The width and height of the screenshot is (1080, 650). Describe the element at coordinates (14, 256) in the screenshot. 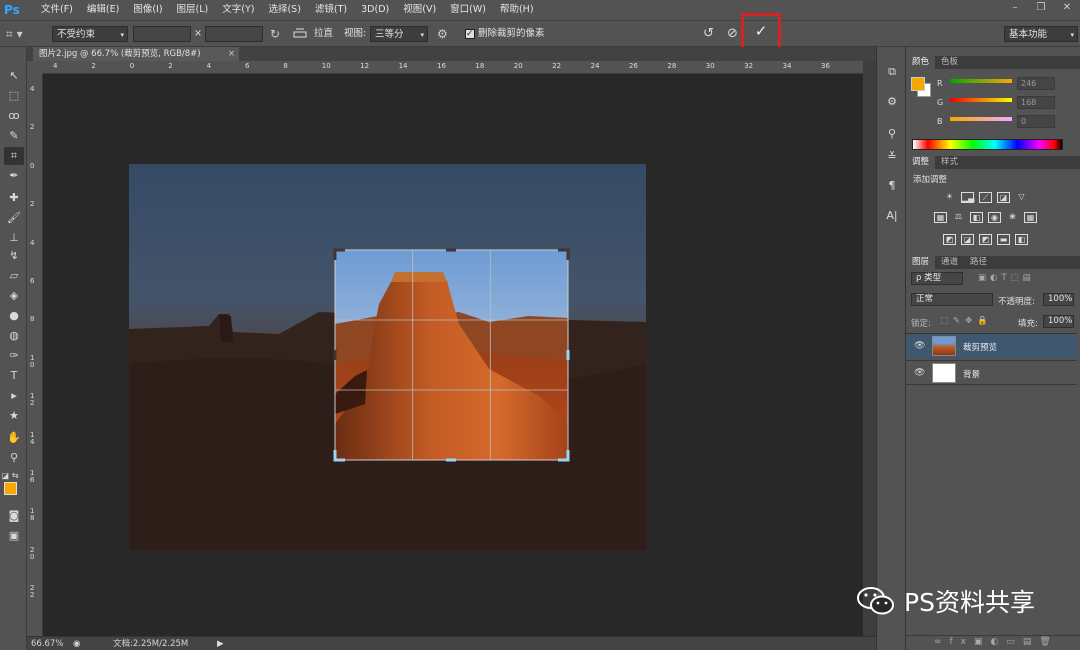

I see `history-brush-tool-icon: ↯` at that location.